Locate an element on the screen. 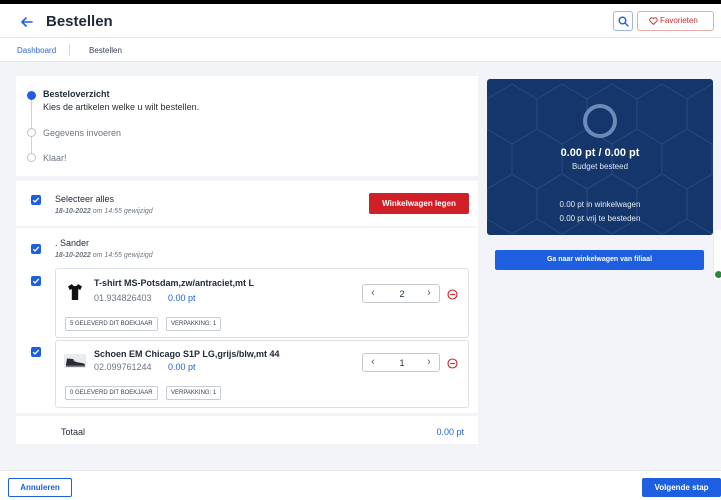 The width and height of the screenshot is (721, 500). select-all-time: om 14:55 gewijzigd is located at coordinates (122, 211).